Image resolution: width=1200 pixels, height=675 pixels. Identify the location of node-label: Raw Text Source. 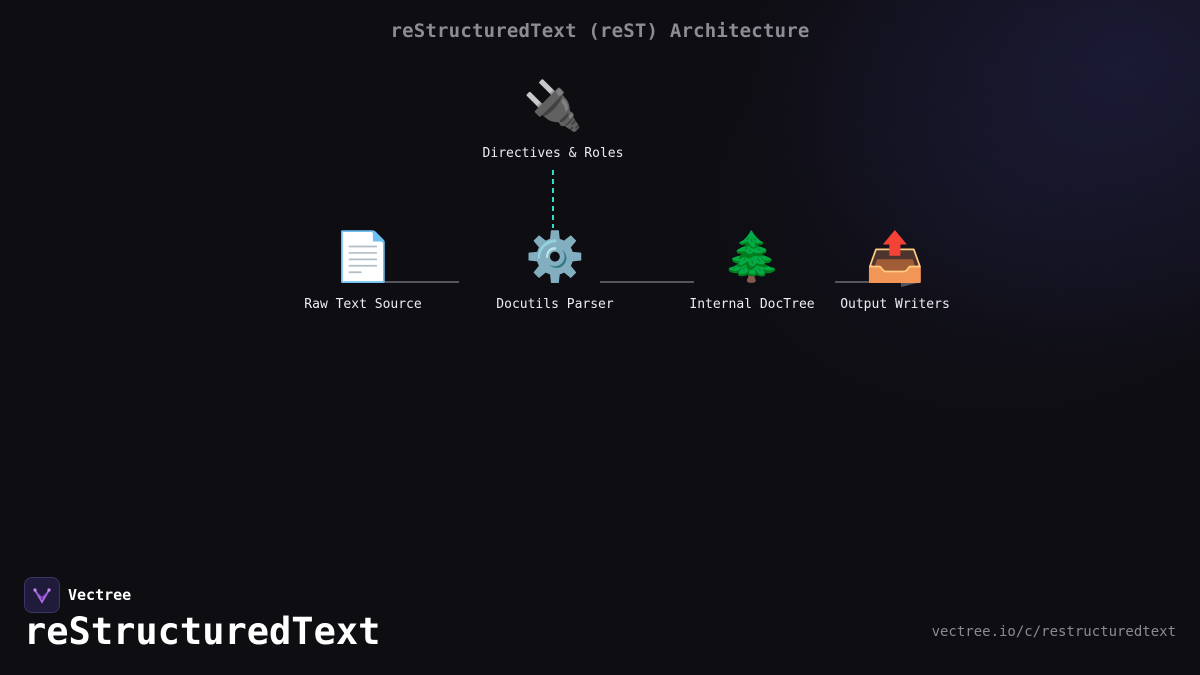
(363, 304).